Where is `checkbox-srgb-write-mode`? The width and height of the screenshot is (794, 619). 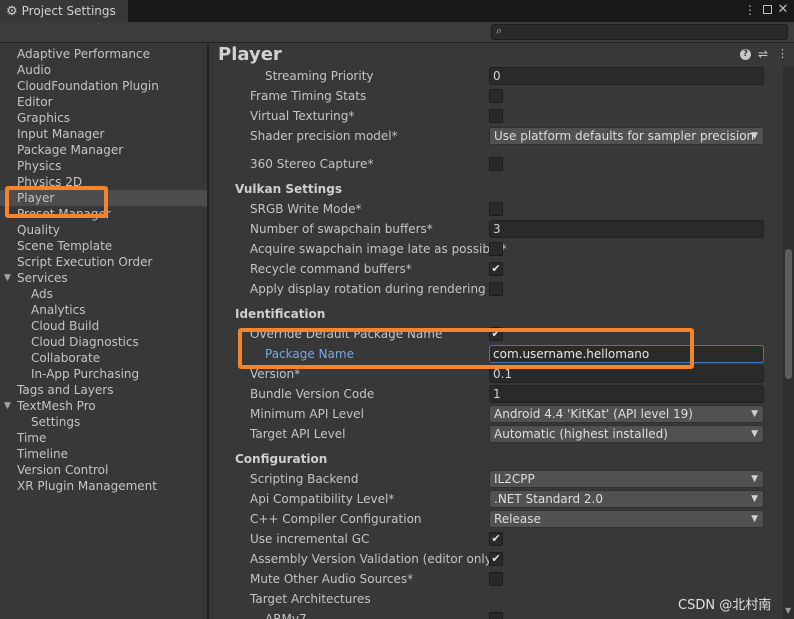
checkbox-srgb-write-mode is located at coordinates (496, 209).